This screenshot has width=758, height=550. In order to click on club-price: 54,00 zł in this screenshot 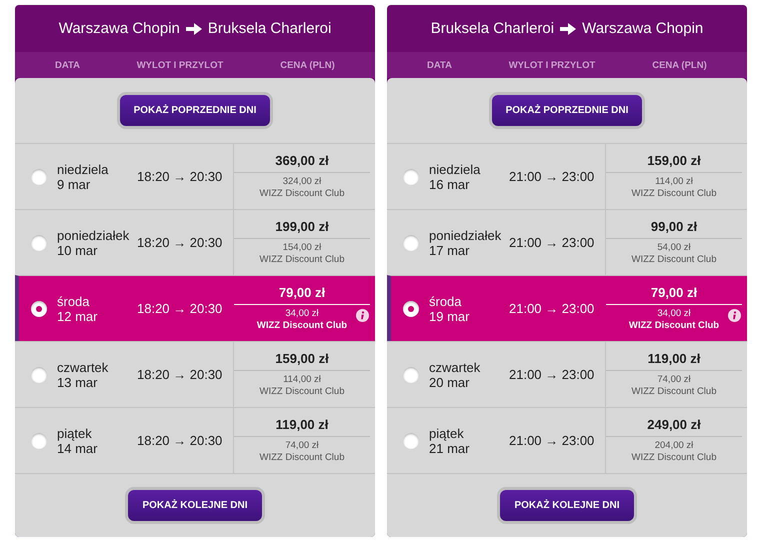, I will do `click(674, 248)`.